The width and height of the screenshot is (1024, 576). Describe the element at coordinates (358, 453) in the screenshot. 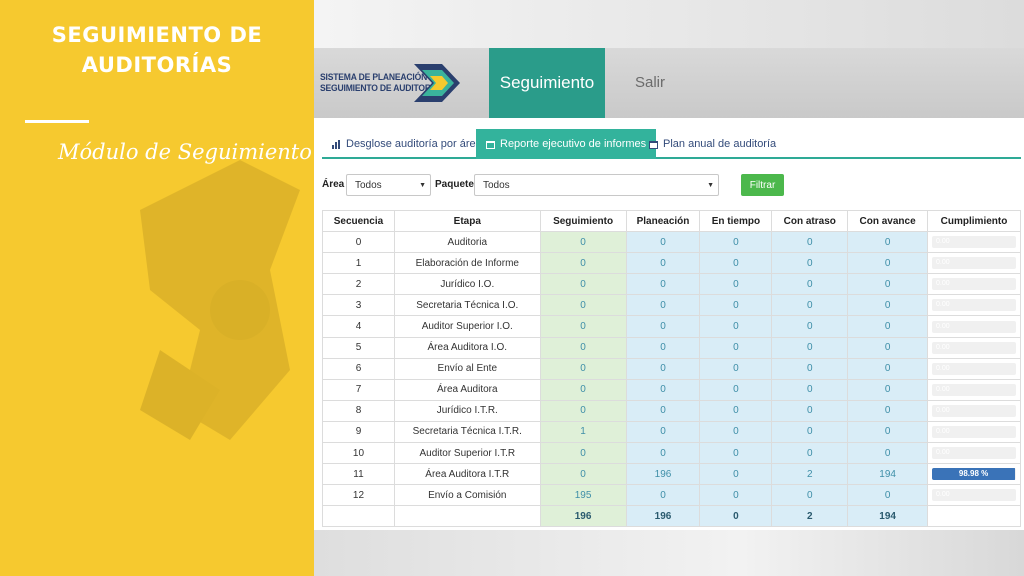

I see `seq-cell: 10` at that location.